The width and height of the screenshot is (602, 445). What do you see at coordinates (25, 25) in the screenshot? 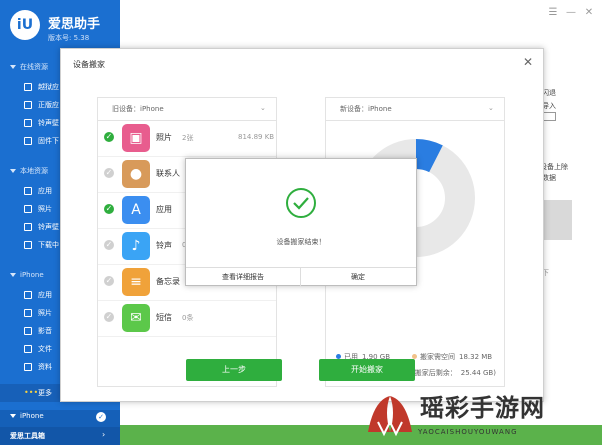
I see `app-logo: iU` at bounding box center [25, 25].